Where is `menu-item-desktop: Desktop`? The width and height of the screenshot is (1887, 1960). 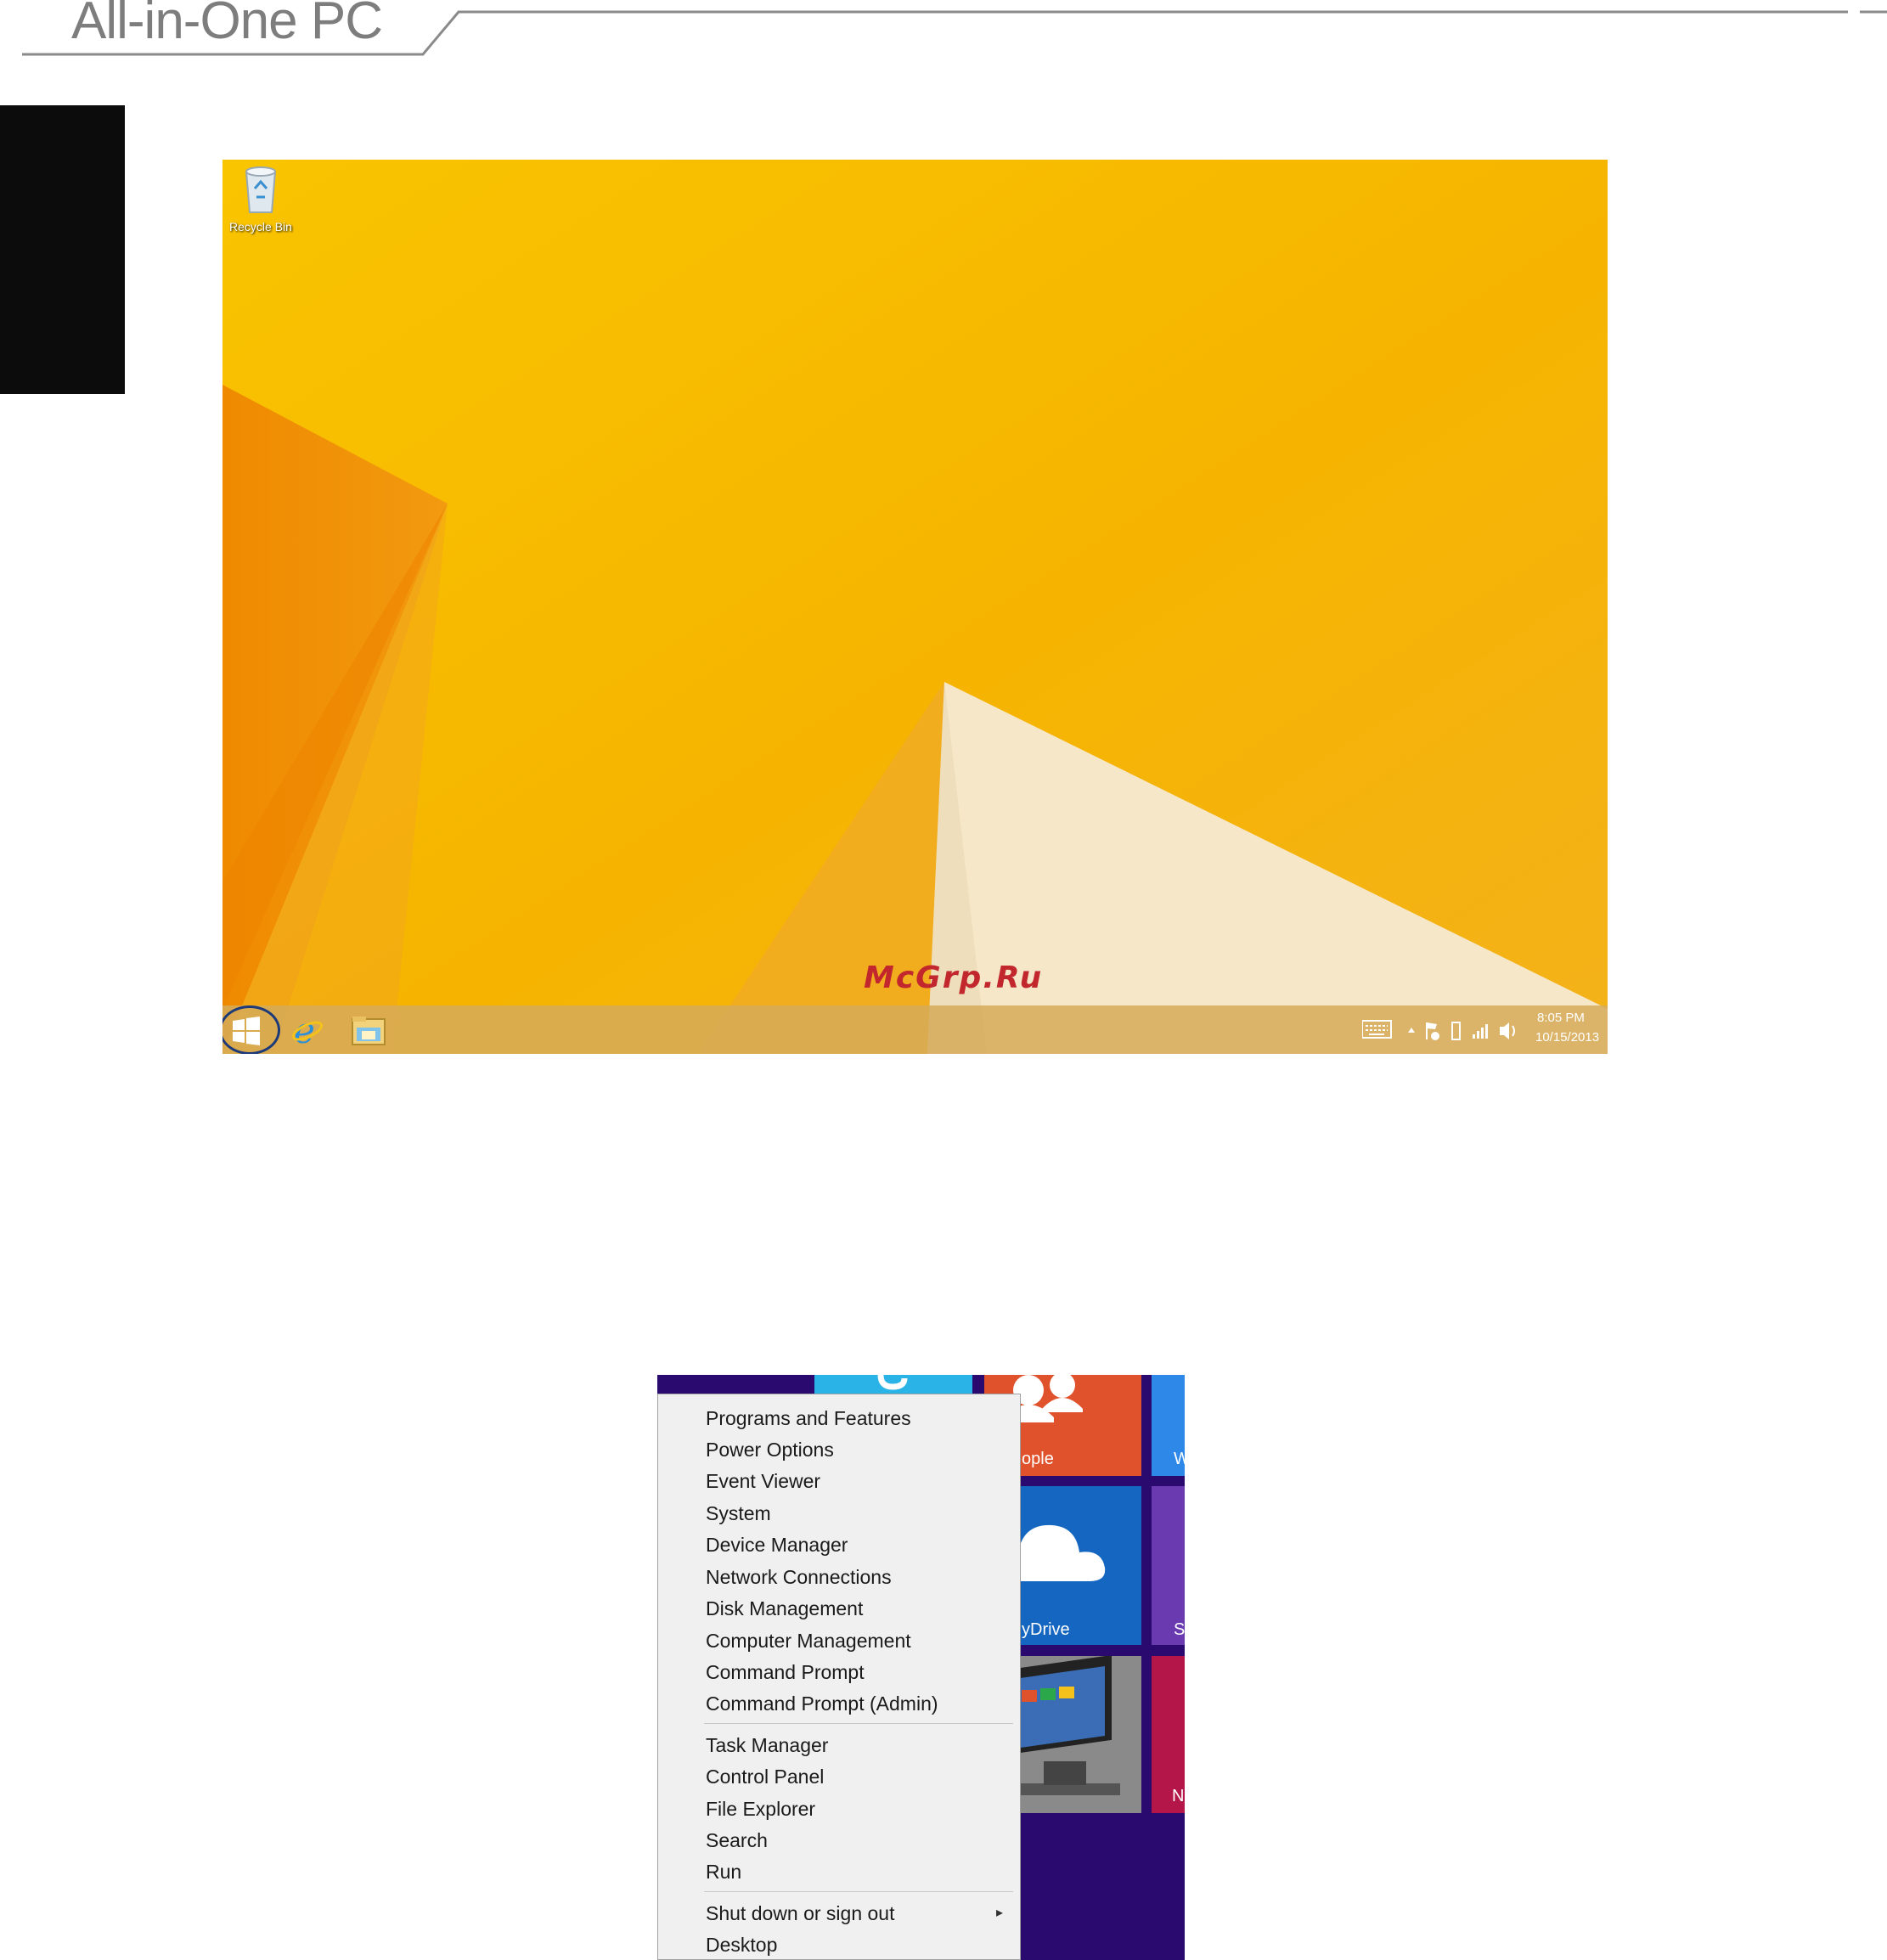 menu-item-desktop: Desktop is located at coordinates (741, 1945).